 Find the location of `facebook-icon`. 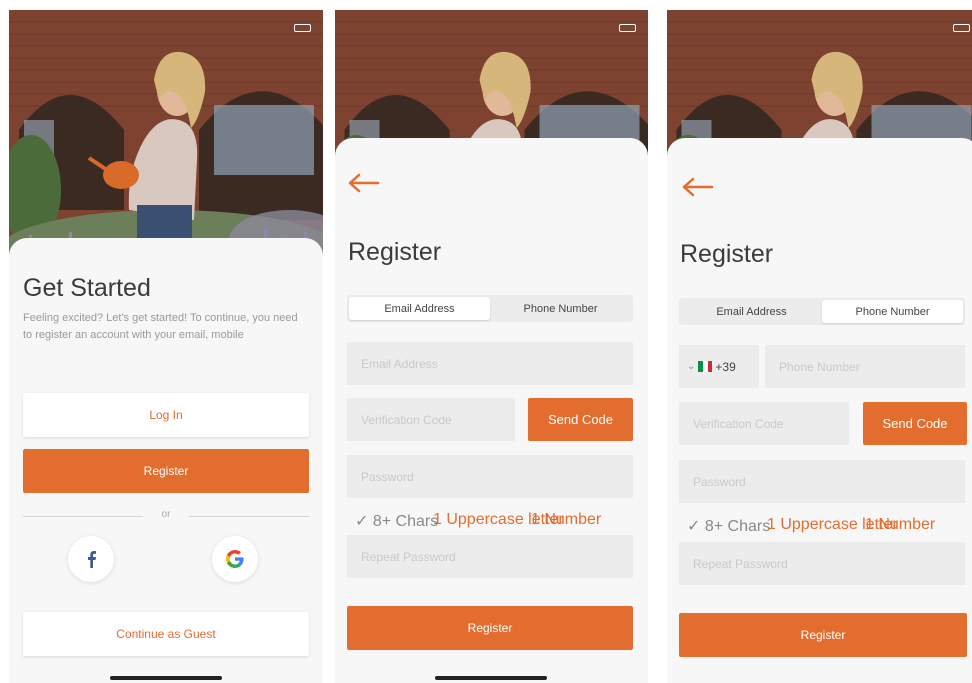

facebook-icon is located at coordinates (92, 559).